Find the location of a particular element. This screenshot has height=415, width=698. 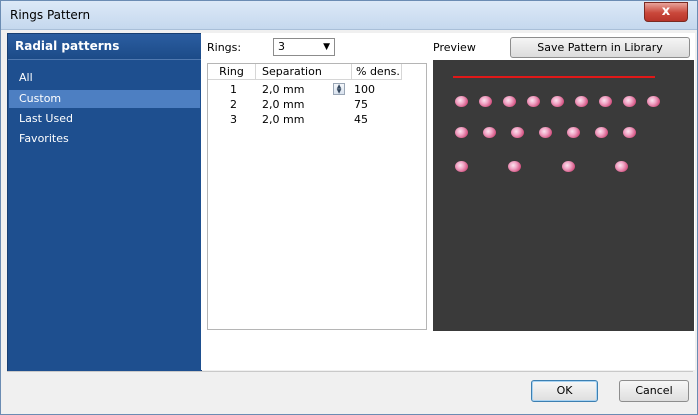

column-header-density: % dens. is located at coordinates (377, 72).